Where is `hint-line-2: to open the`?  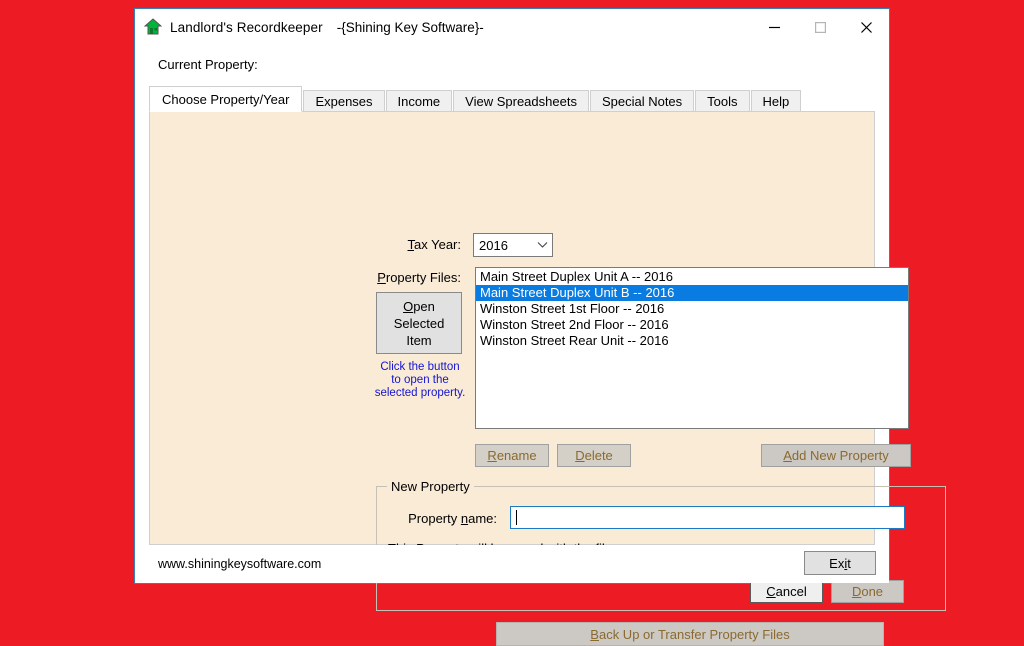
hint-line-2: to open the is located at coordinates (420, 380).